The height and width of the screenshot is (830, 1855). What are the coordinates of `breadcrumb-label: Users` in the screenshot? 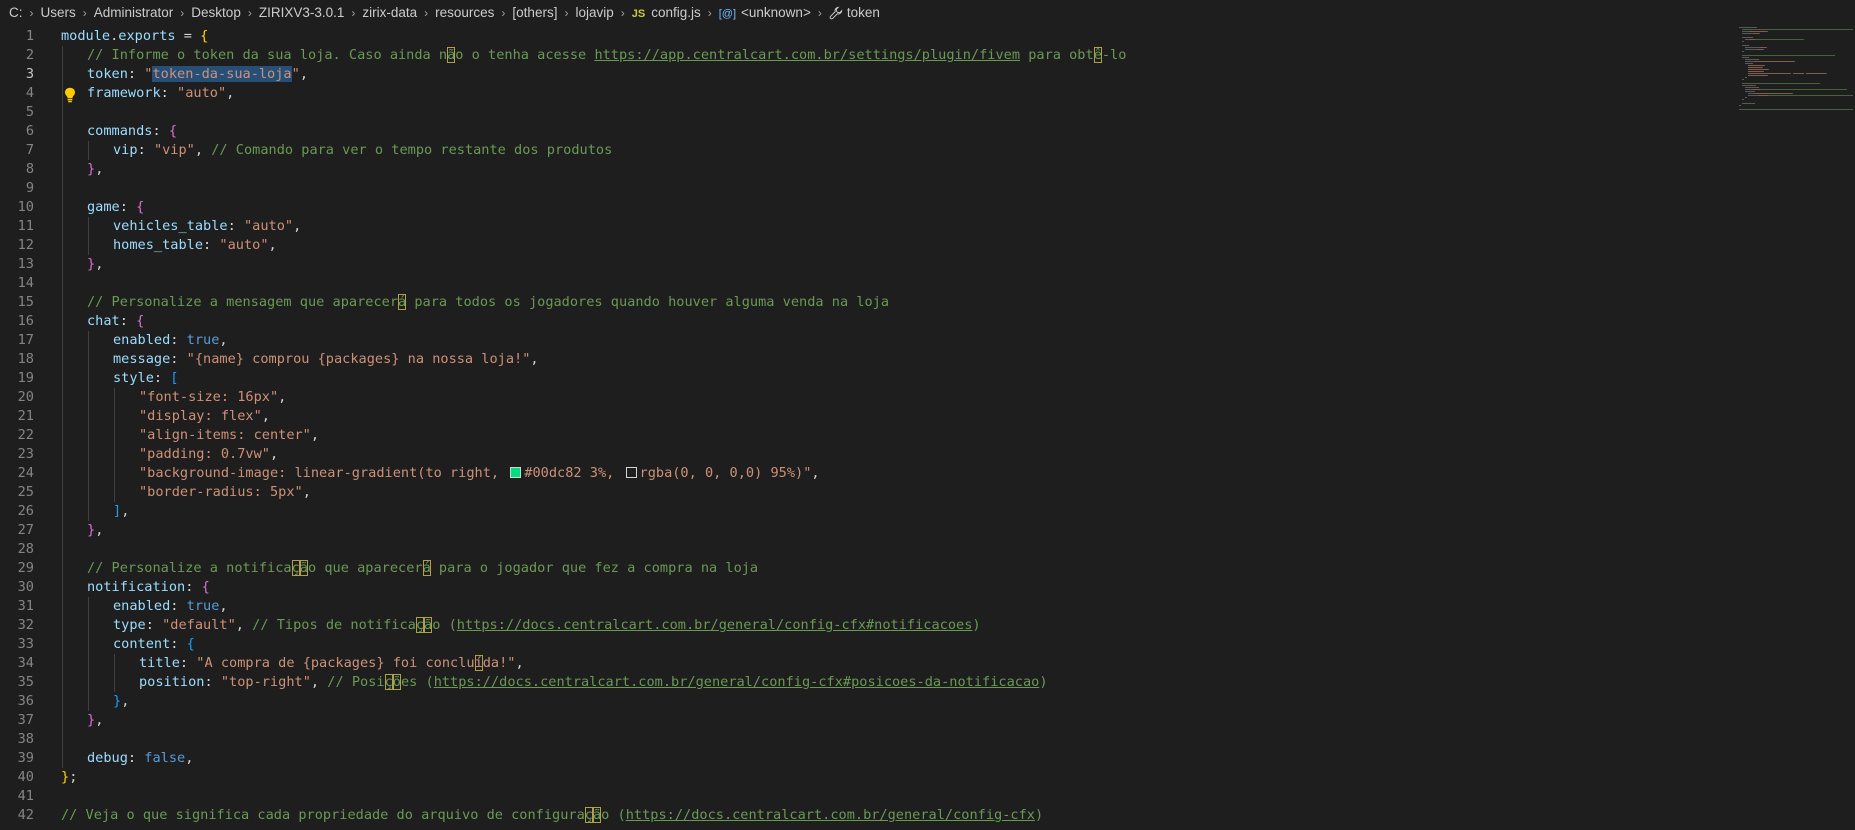 It's located at (58, 12).